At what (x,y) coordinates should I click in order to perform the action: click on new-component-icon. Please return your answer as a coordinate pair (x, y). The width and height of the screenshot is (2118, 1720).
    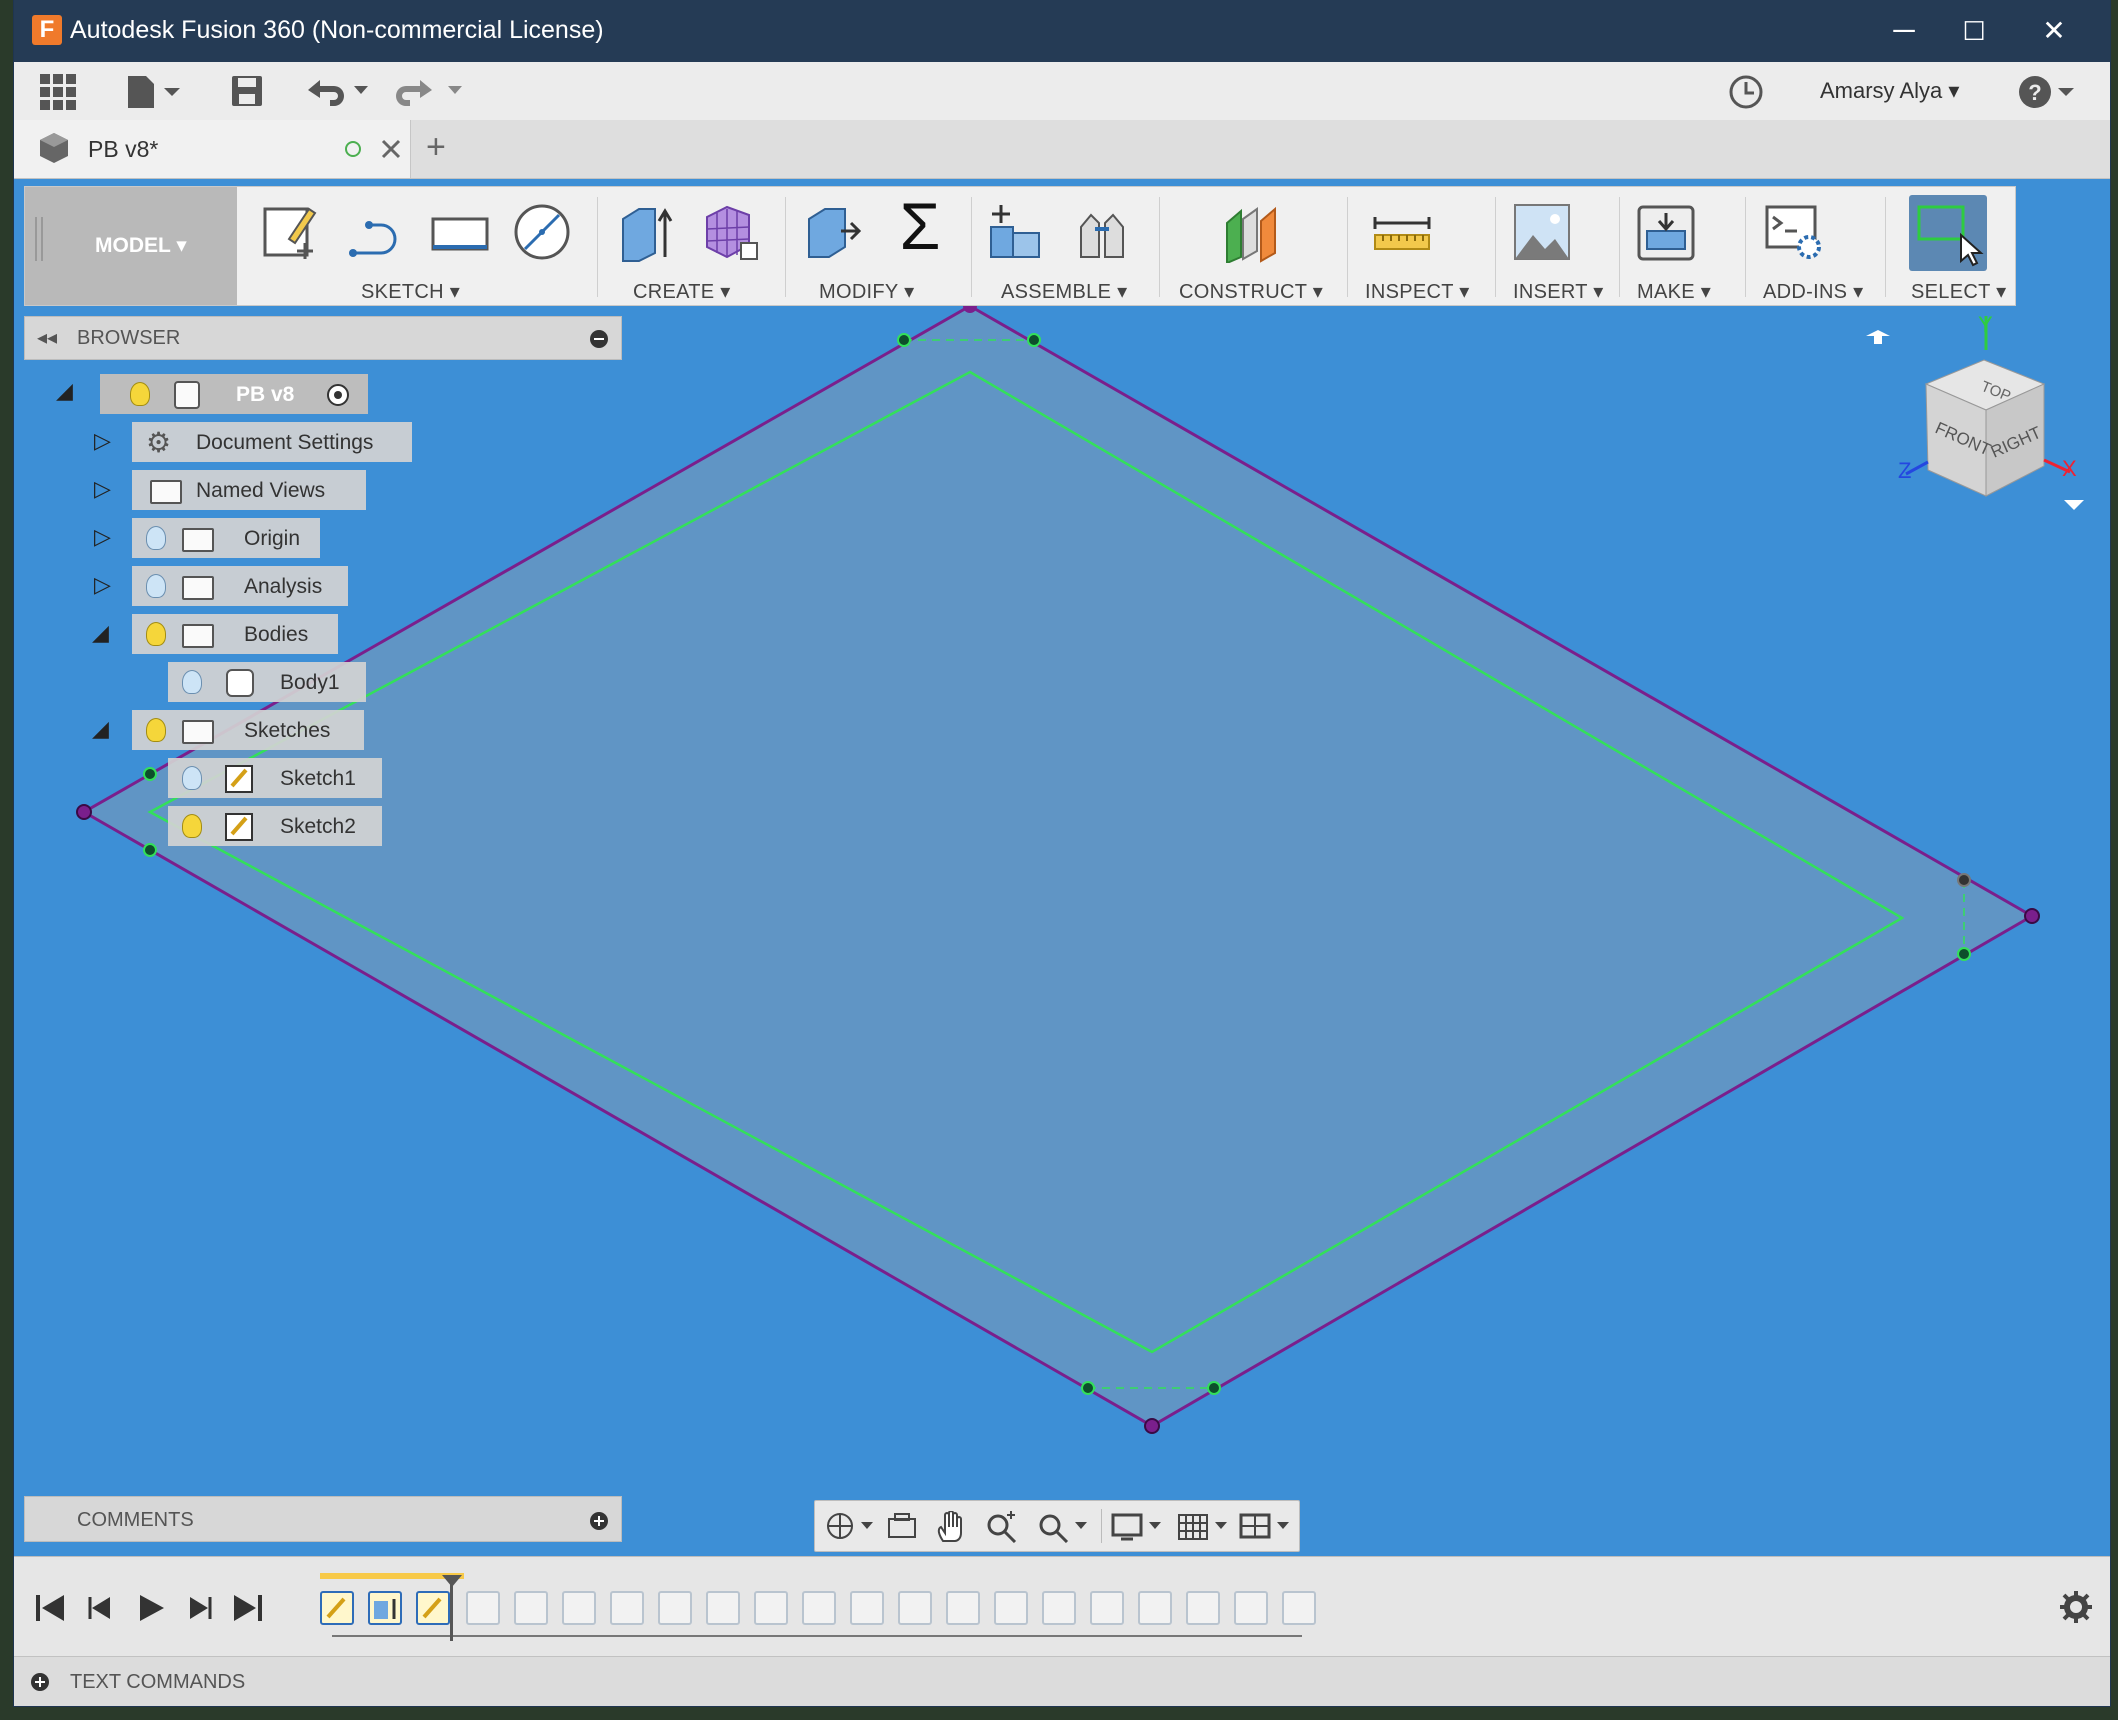
    Looking at the image, I should click on (1016, 232).